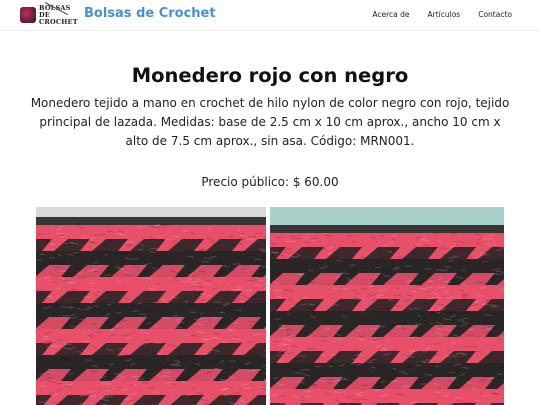 This screenshot has height=405, width=540. I want to click on logo-badge-icon, so click(28, 15).